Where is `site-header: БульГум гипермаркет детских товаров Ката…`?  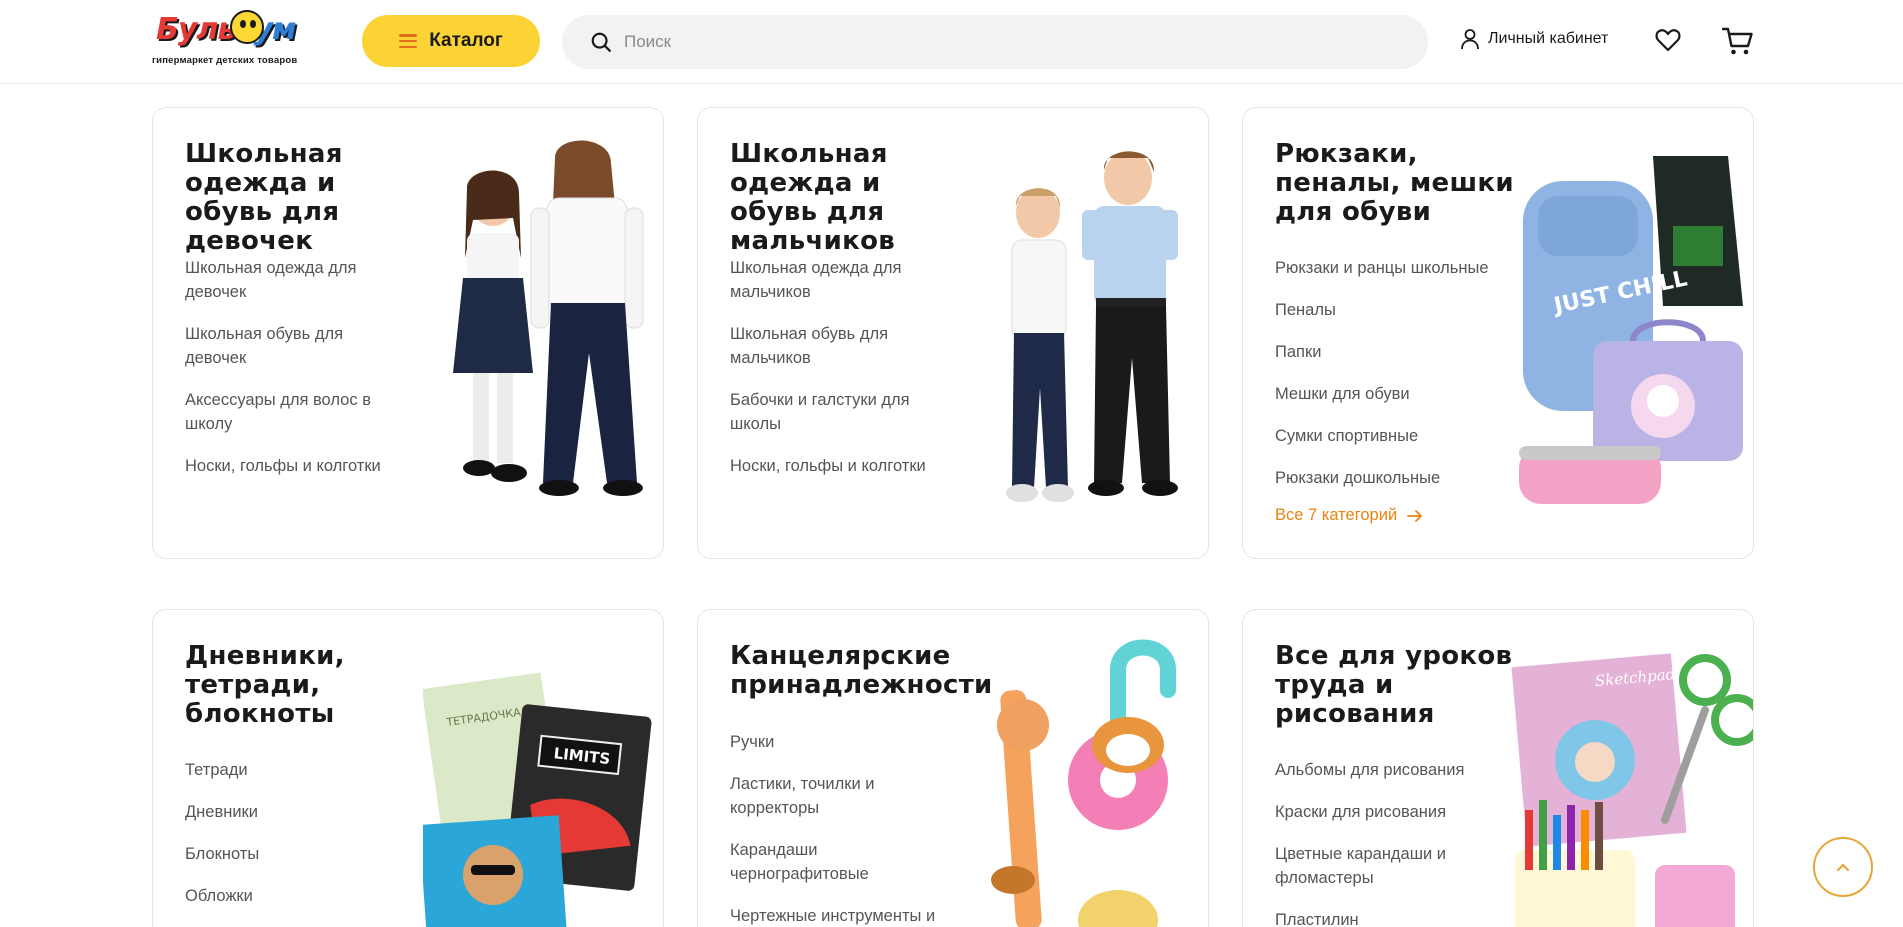
site-header: БульГум гипермаркет детских товаров Ката… is located at coordinates (951, 42).